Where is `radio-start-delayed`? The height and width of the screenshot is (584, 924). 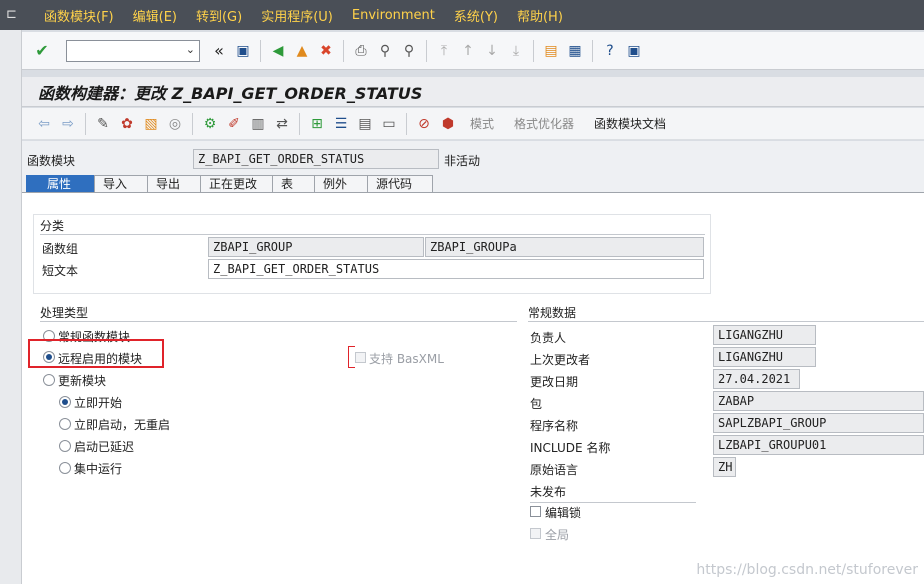 radio-start-delayed is located at coordinates (65, 446).